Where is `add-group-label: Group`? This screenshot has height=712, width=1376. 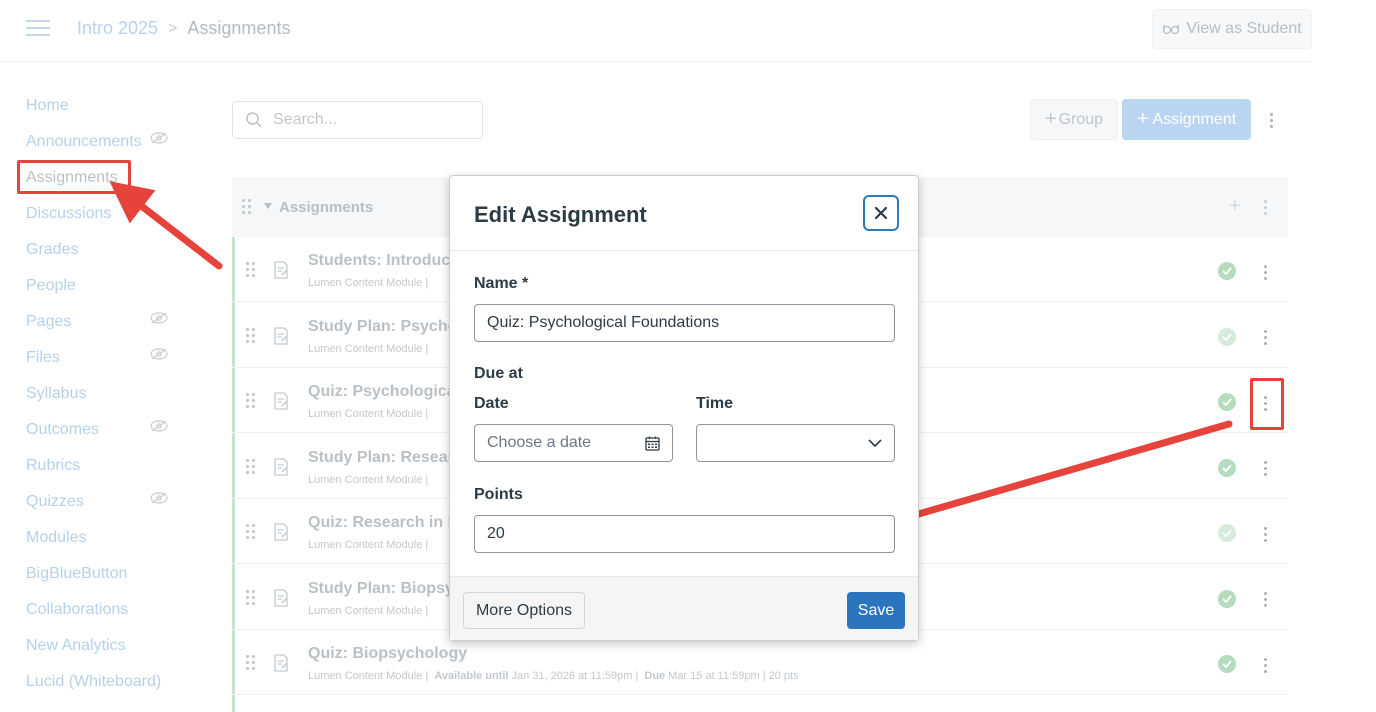
add-group-label: Group is located at coordinates (1081, 119).